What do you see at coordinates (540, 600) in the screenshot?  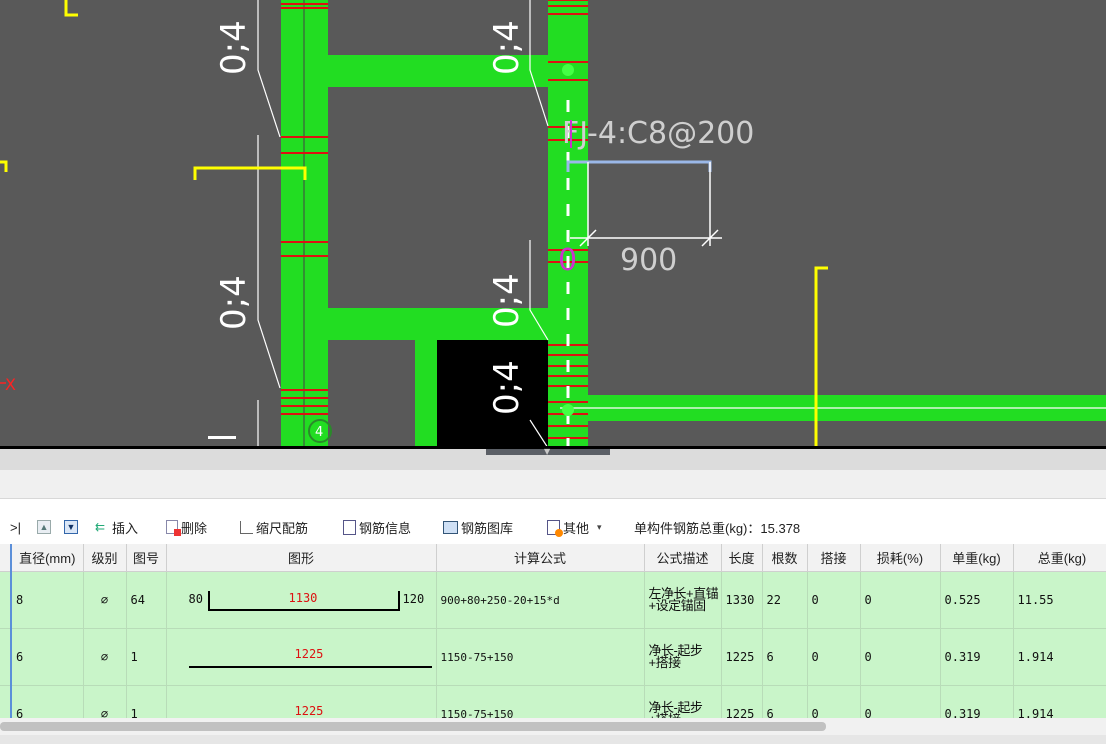 I see `formula-cell: 900+80+250-20+15*d` at bounding box center [540, 600].